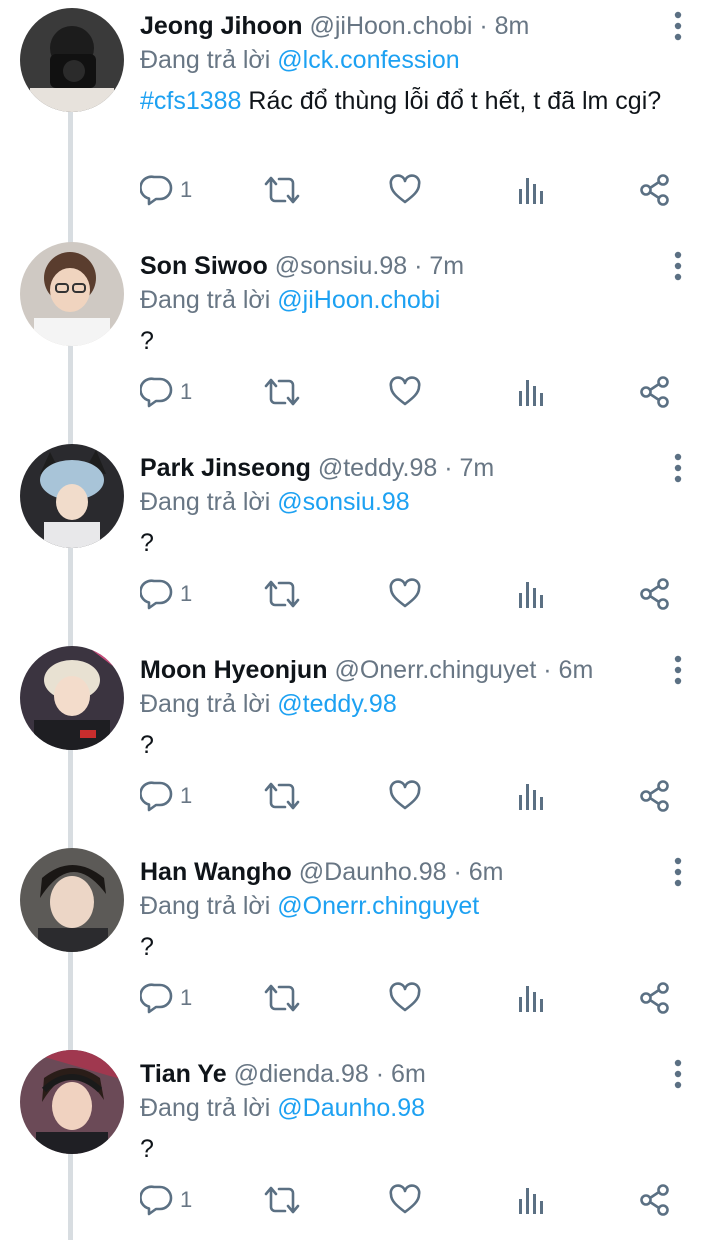 The width and height of the screenshot is (720, 1250). I want to click on replying-to: Đang trả lời @jiHoon.chobi, so click(290, 300).